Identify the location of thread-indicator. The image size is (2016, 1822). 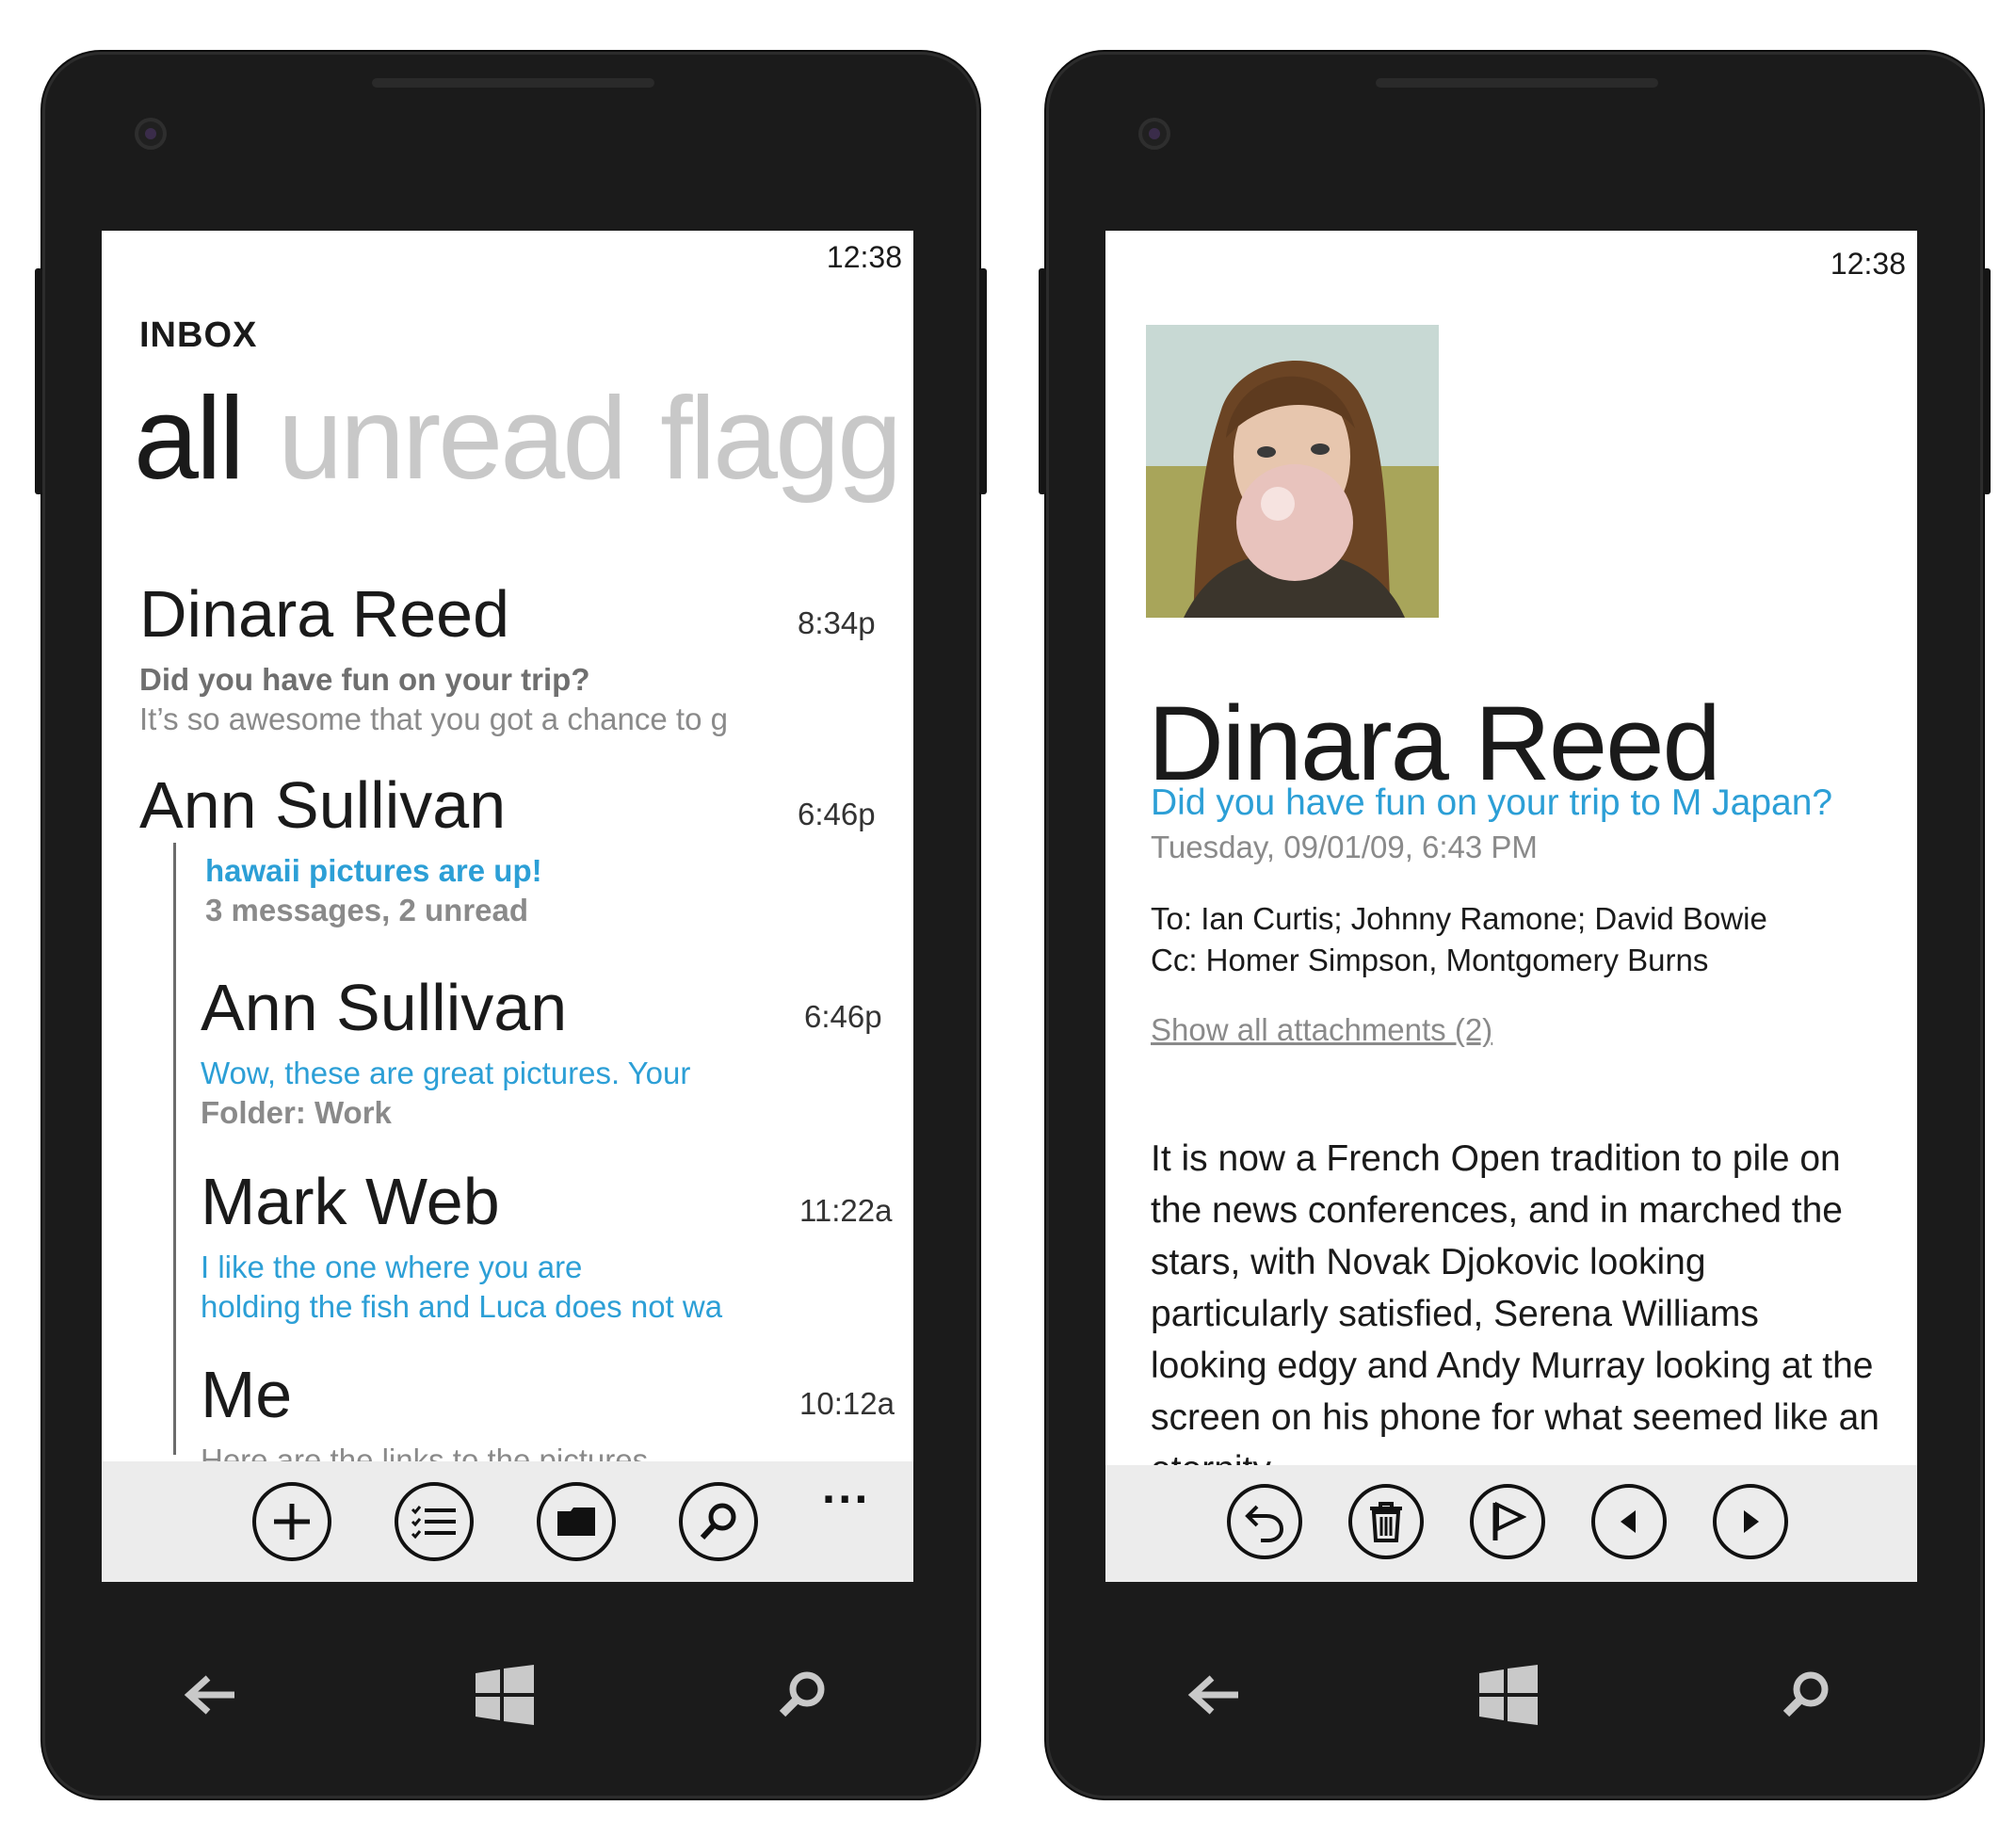
(174, 1149).